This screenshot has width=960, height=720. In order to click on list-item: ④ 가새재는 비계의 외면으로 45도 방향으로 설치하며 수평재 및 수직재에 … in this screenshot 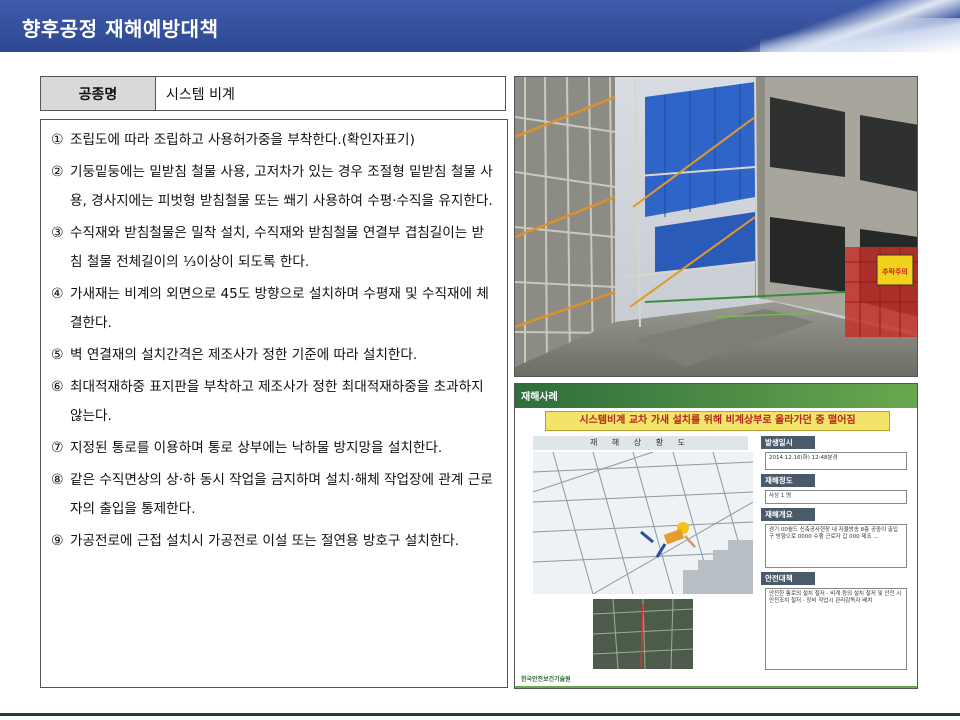, I will do `click(272, 309)`.